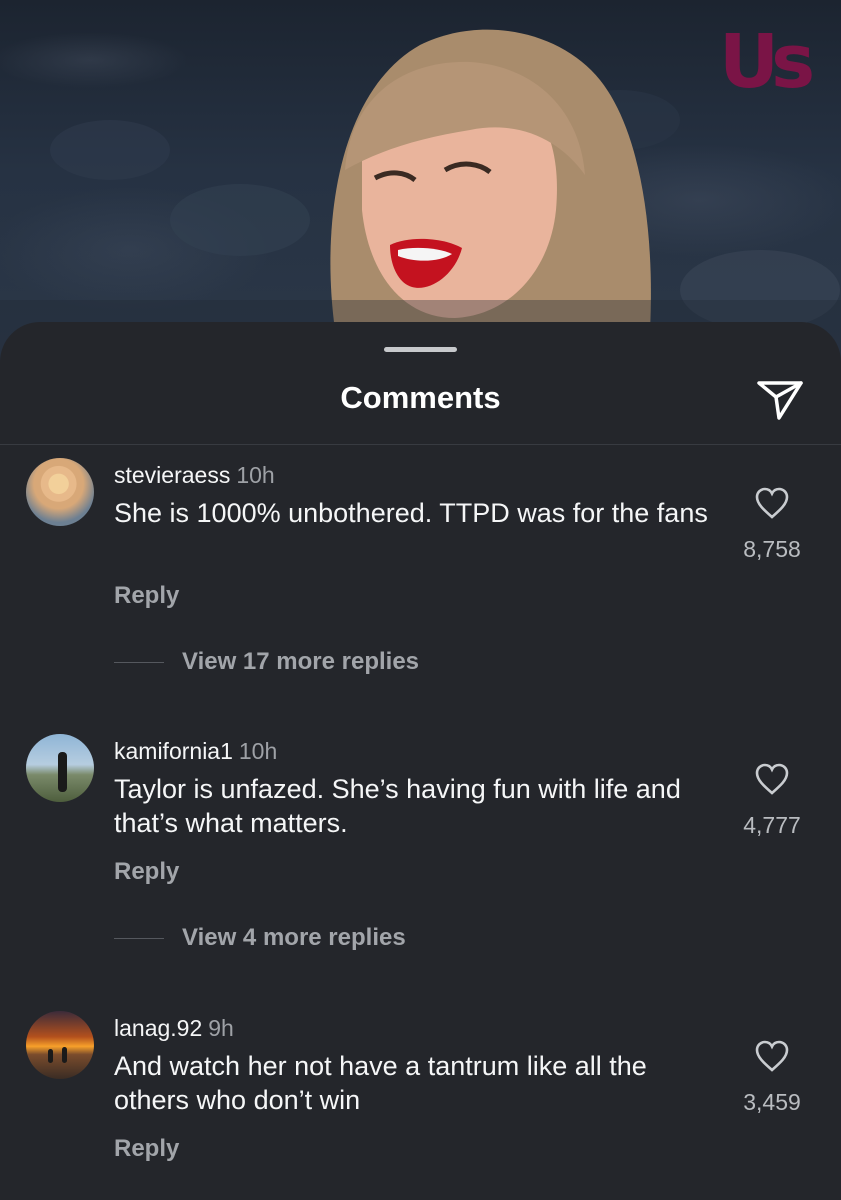 The height and width of the screenshot is (1200, 841). I want to click on view-replies-label: View 17 more replies, so click(301, 661).